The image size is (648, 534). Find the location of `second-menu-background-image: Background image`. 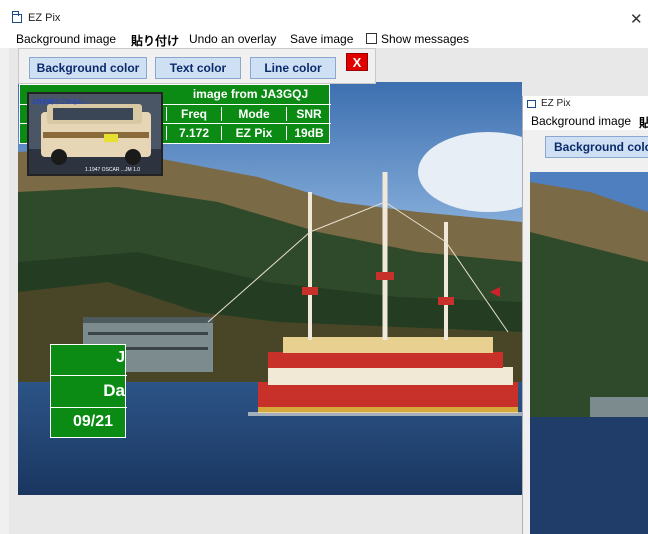

second-menu-background-image: Background image is located at coordinates (581, 121).